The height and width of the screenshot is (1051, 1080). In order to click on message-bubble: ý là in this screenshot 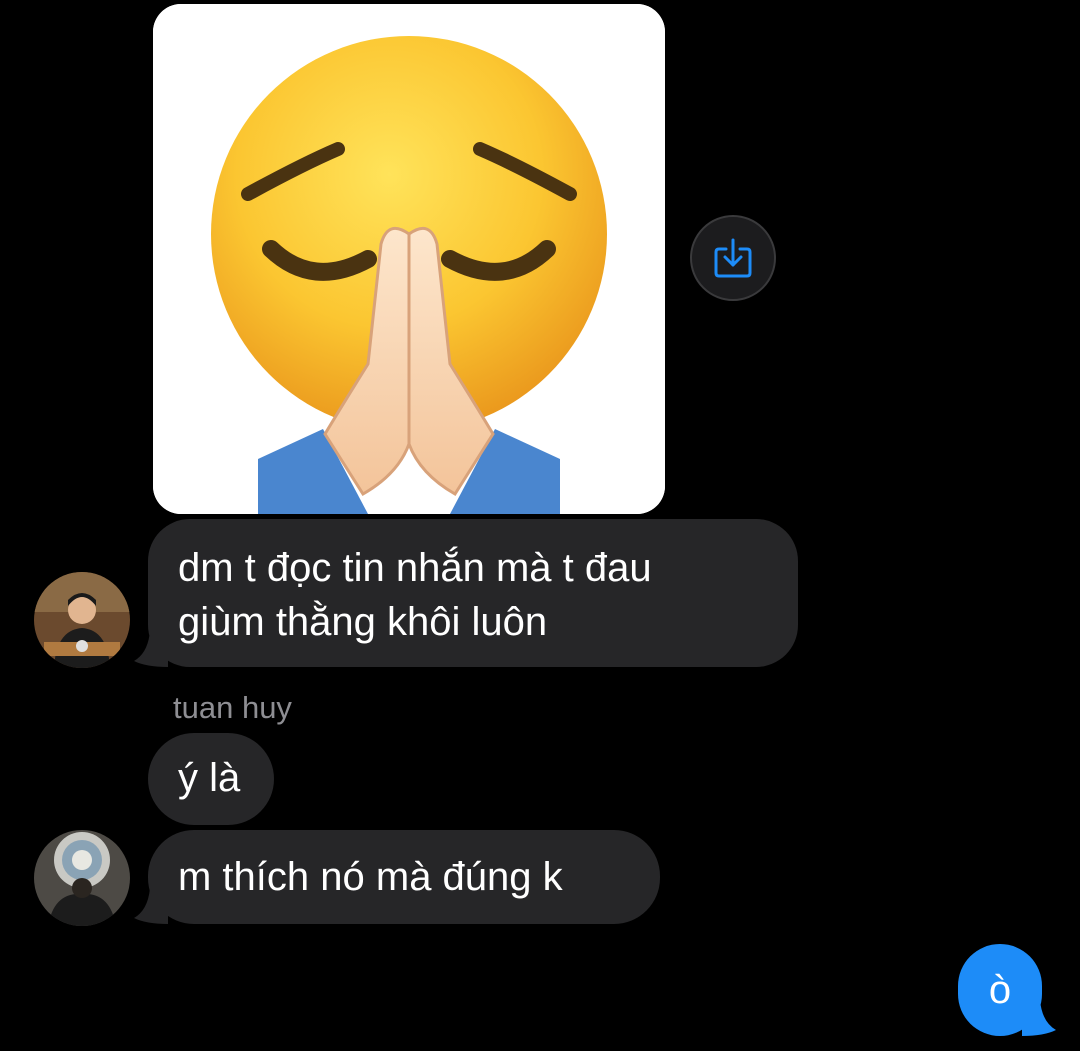, I will do `click(211, 779)`.